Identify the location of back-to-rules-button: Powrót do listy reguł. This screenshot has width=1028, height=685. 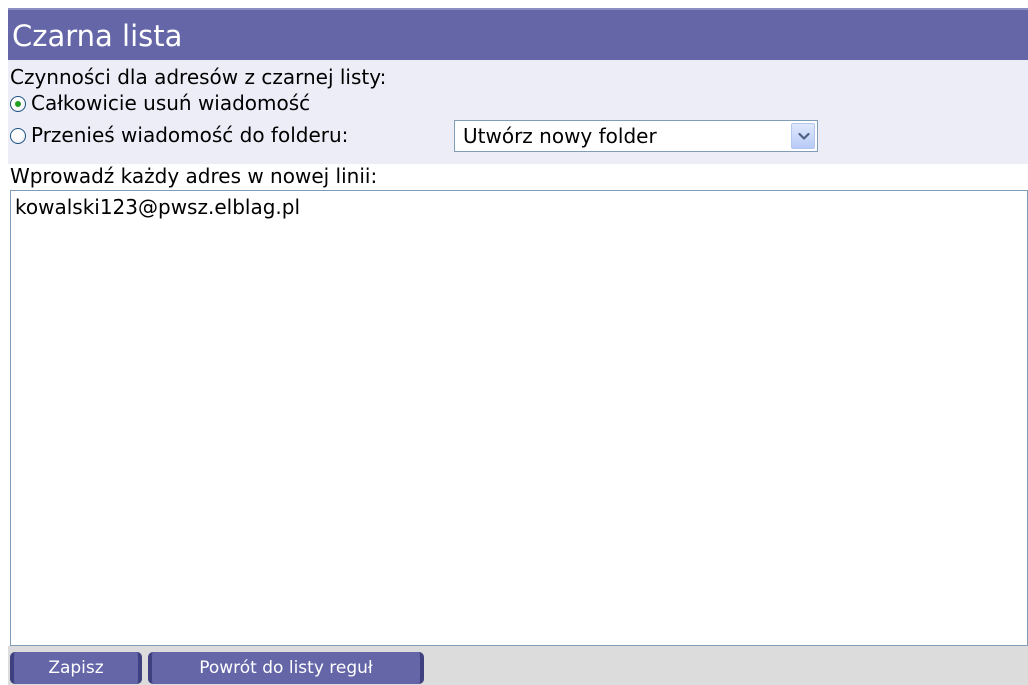
(286, 668).